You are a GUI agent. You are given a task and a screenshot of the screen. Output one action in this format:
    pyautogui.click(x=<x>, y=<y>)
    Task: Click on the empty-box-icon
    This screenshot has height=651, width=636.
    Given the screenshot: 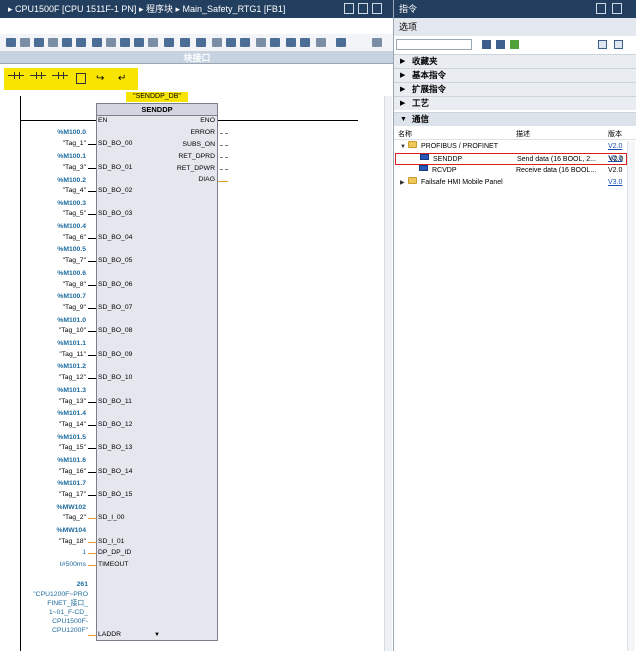 What is the action you would take?
    pyautogui.click(x=81, y=78)
    